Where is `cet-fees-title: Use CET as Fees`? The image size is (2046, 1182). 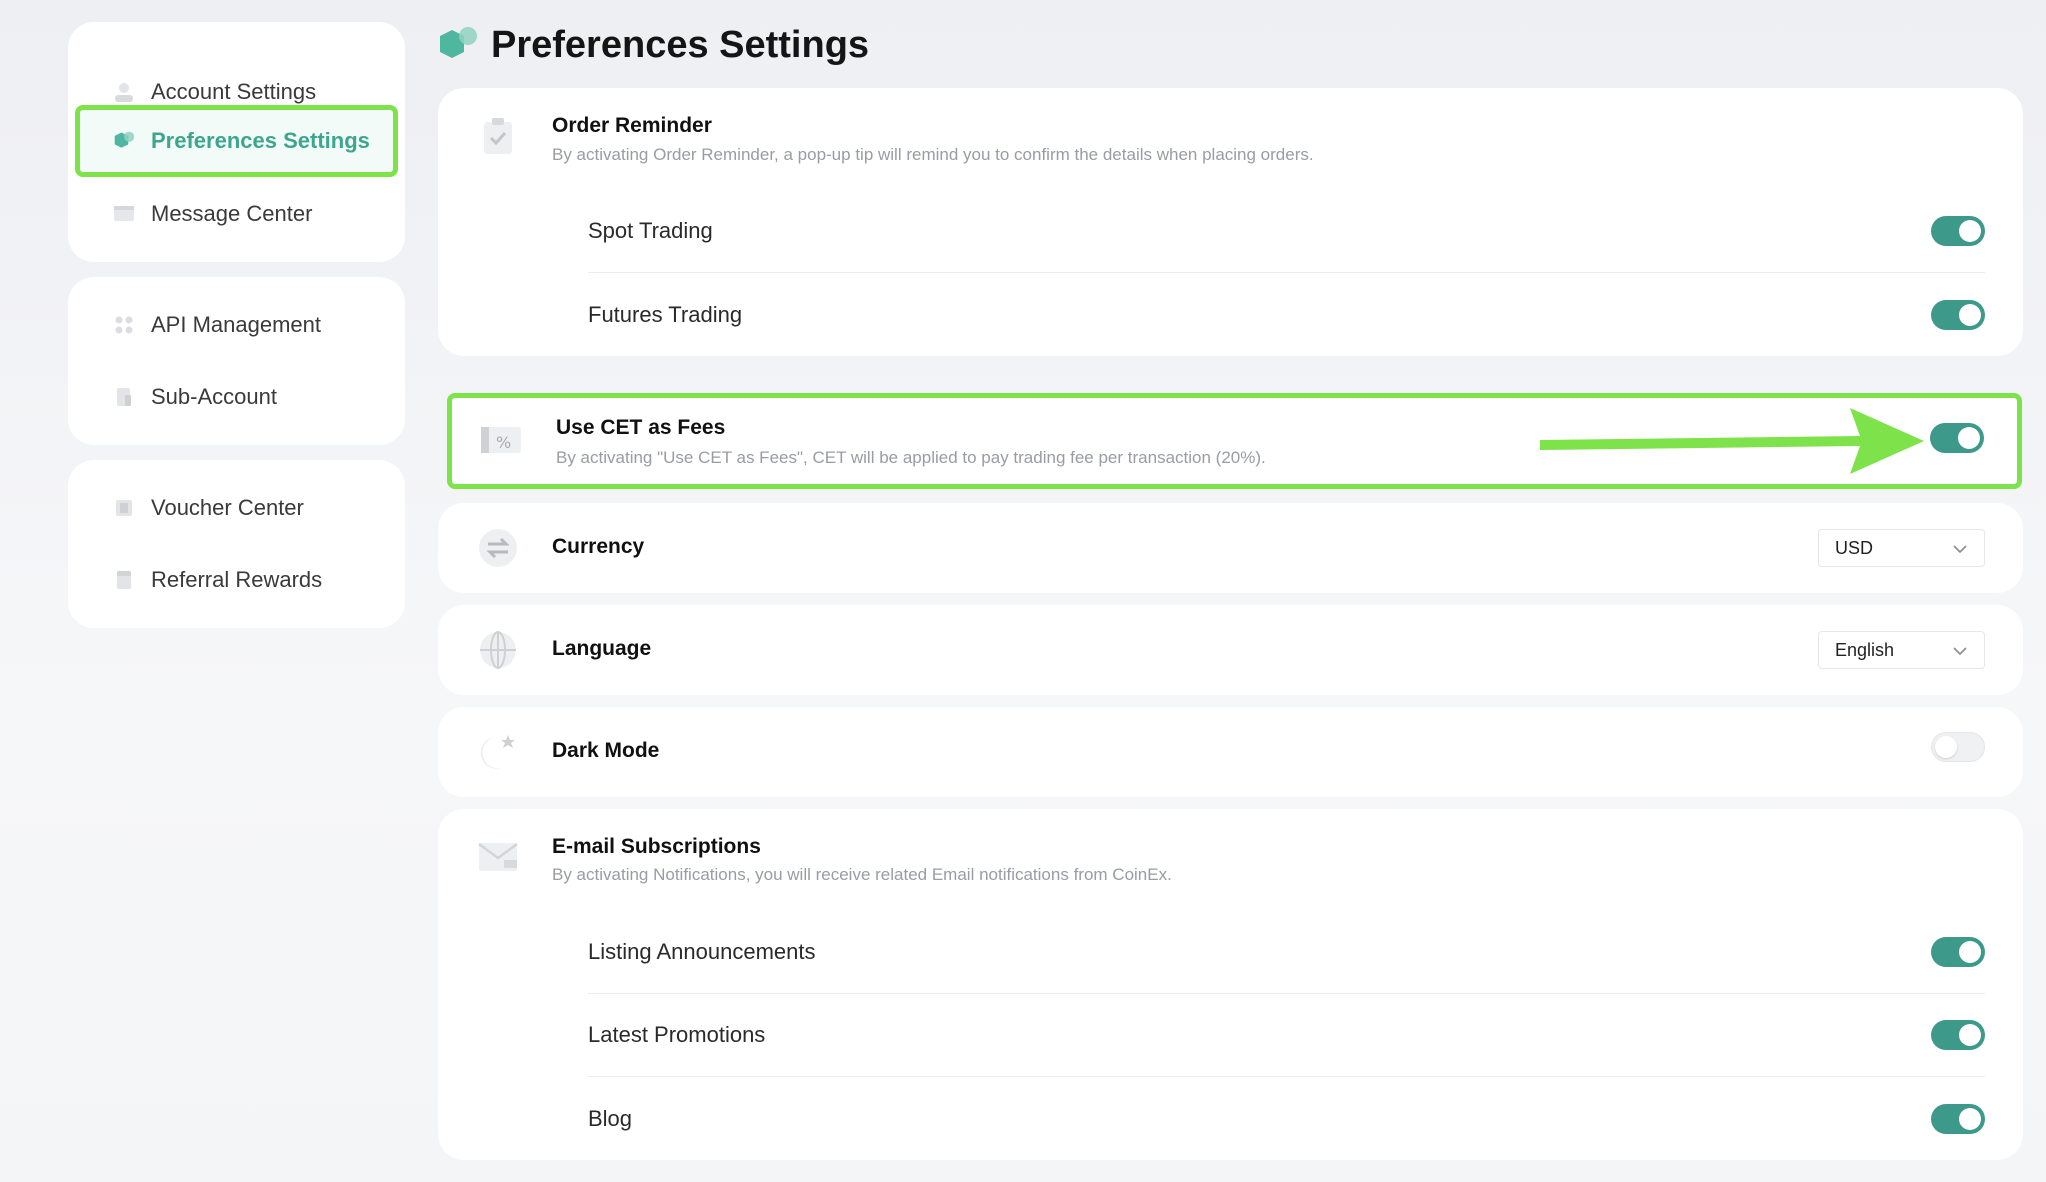 cet-fees-title: Use CET as Fees is located at coordinates (641, 427).